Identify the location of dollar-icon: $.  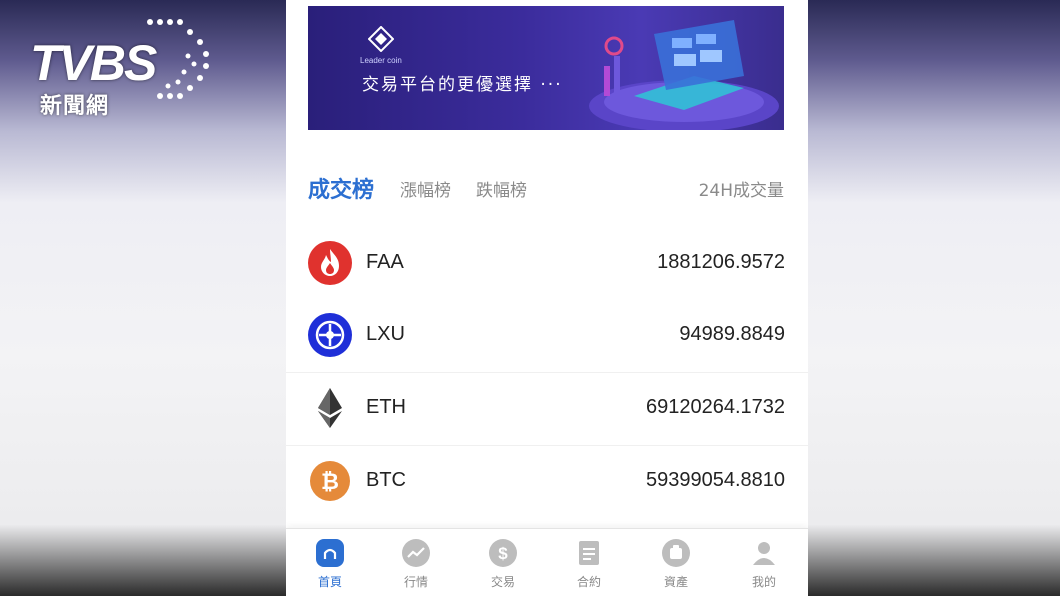
(503, 553).